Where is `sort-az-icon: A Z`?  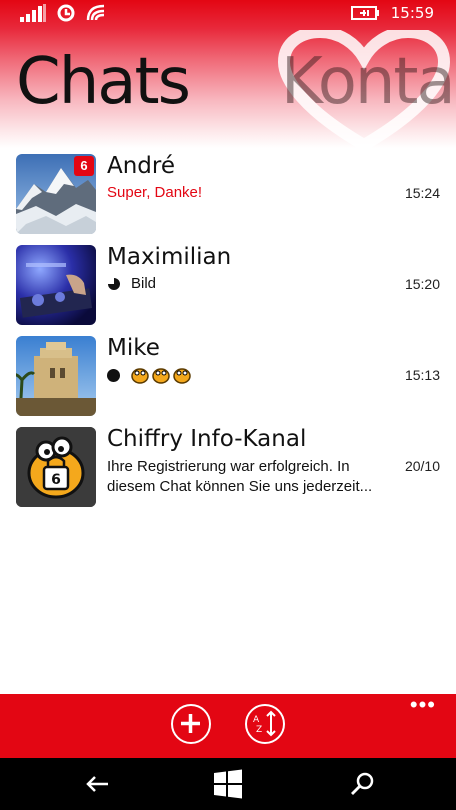 sort-az-icon: A Z is located at coordinates (264, 723).